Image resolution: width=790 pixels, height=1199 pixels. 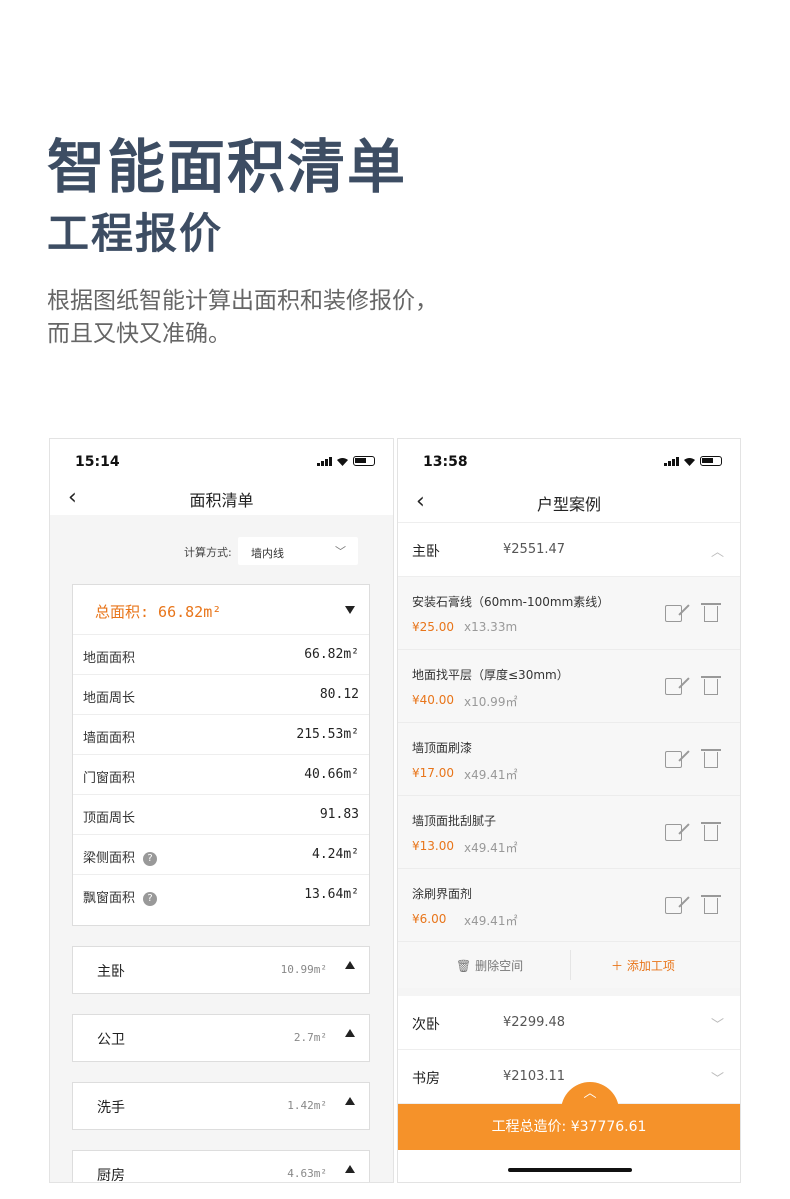 What do you see at coordinates (298, 551) in the screenshot?
I see `calc-method-select: 墙内线 ﹀` at bounding box center [298, 551].